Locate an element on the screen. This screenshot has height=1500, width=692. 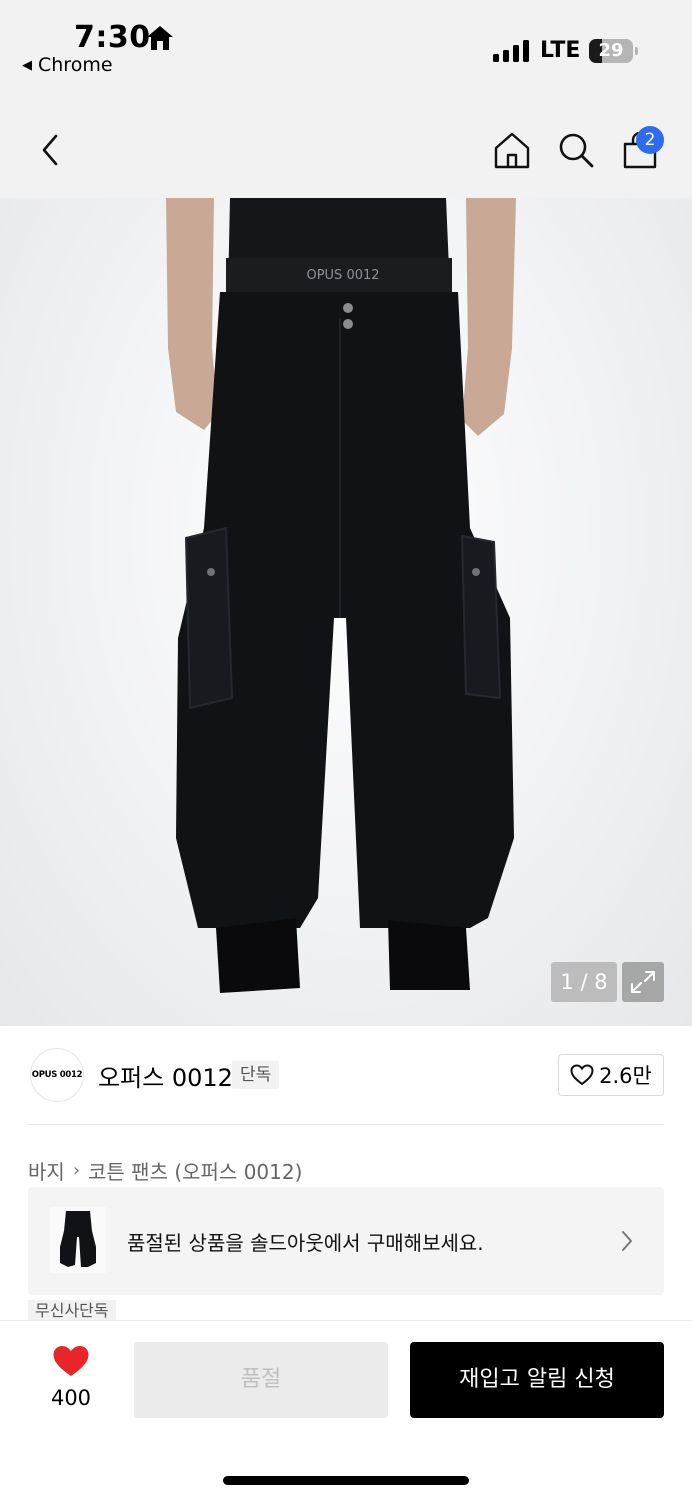
soldout-button: 품절 is located at coordinates (261, 1380).